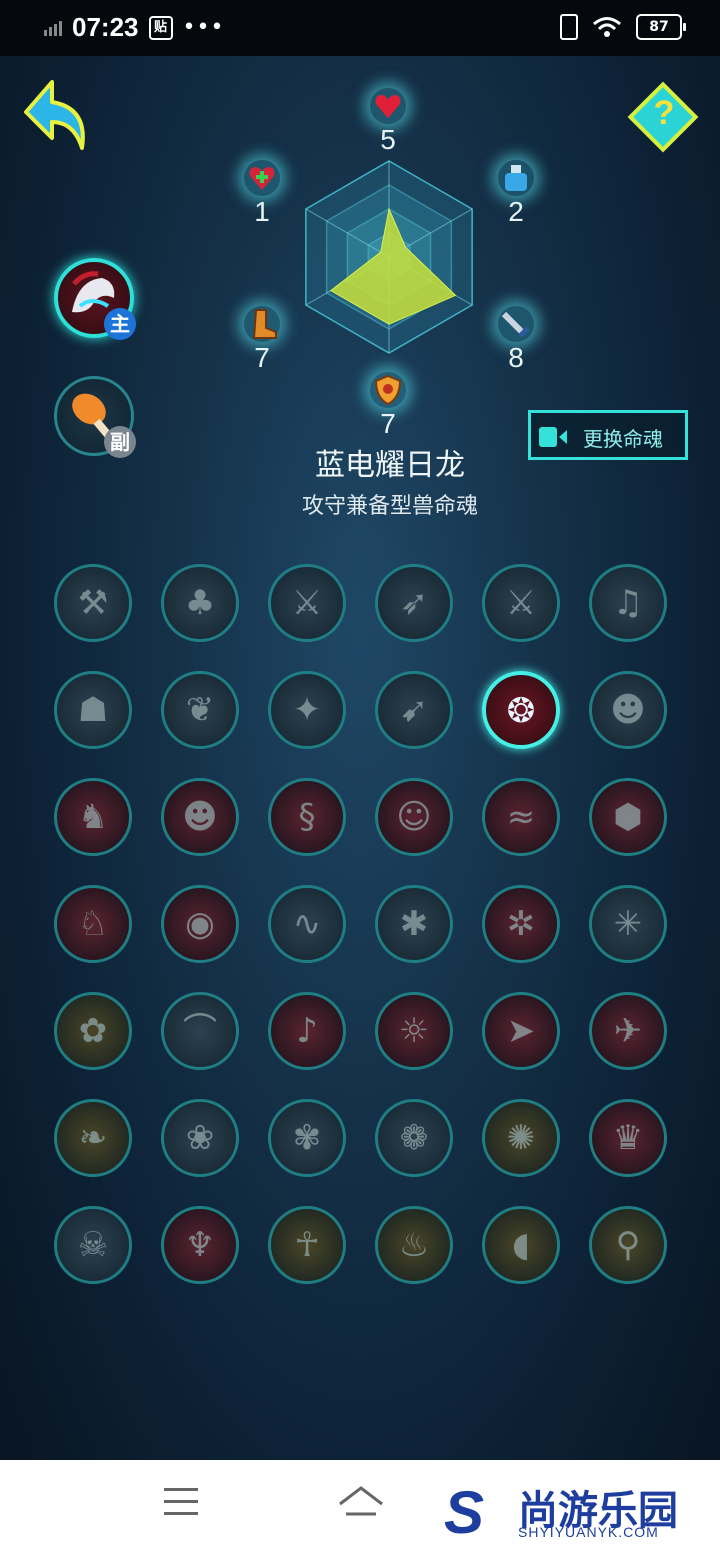 The width and height of the screenshot is (720, 1544). I want to click on soul-grid-cell: ♞, so click(93, 817).